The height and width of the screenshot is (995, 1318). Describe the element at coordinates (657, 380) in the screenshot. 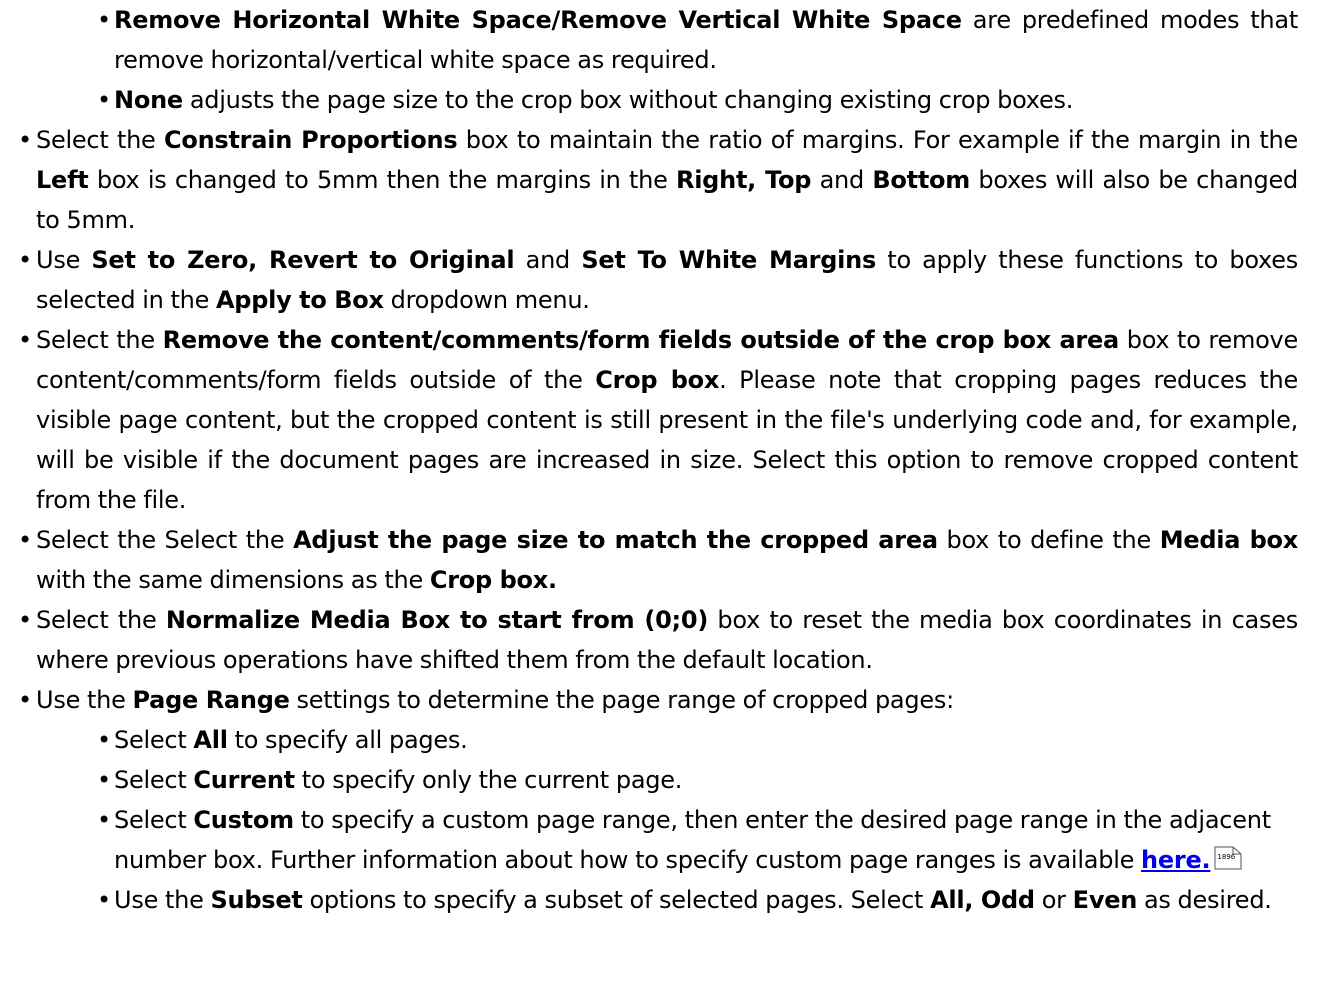

I see `term-crop-box: Crop box` at that location.